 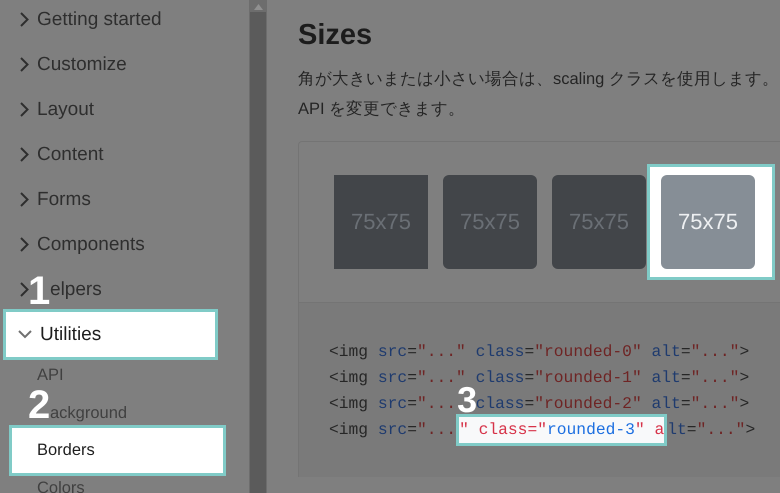 I want to click on section-title: Sizes, so click(x=336, y=35).